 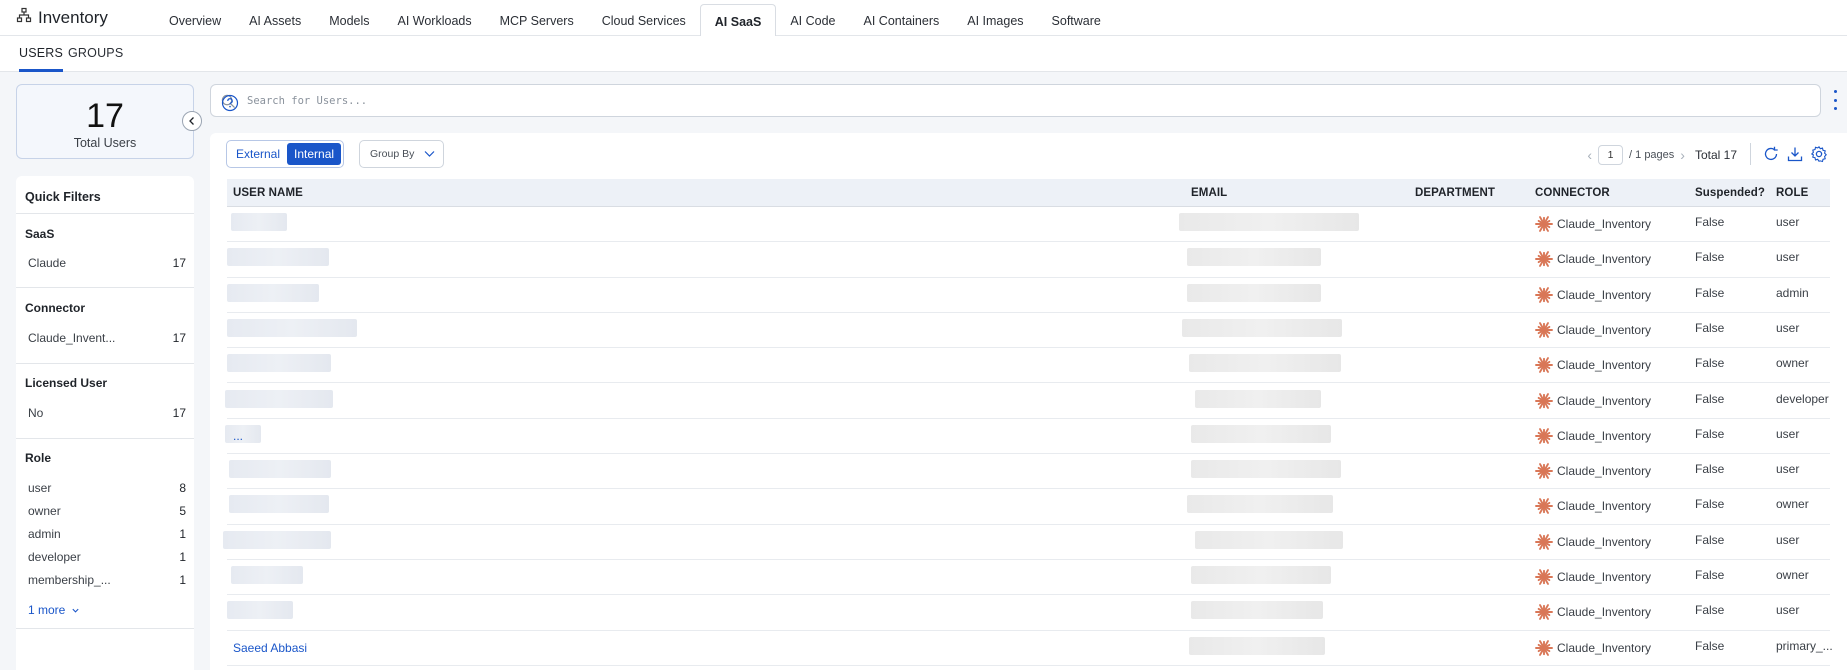 I want to click on column-header-department: DEPARTMENT, so click(x=1455, y=193).